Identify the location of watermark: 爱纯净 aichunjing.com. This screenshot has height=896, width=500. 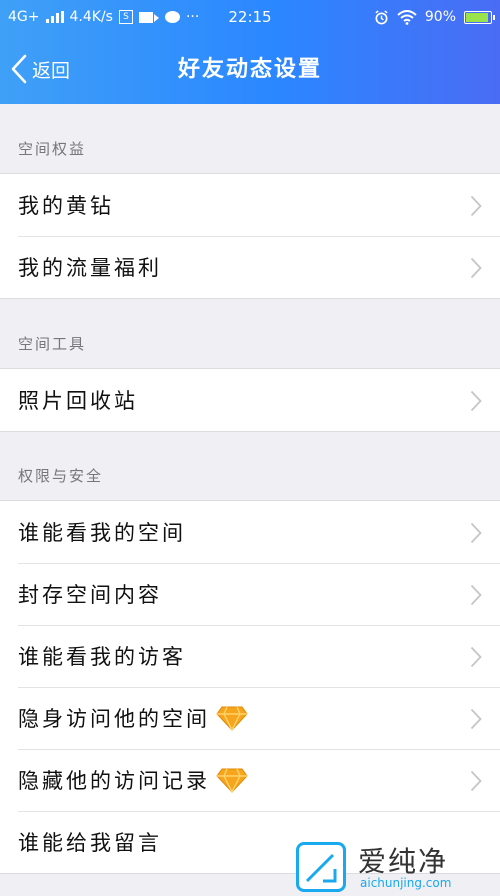
(391, 866).